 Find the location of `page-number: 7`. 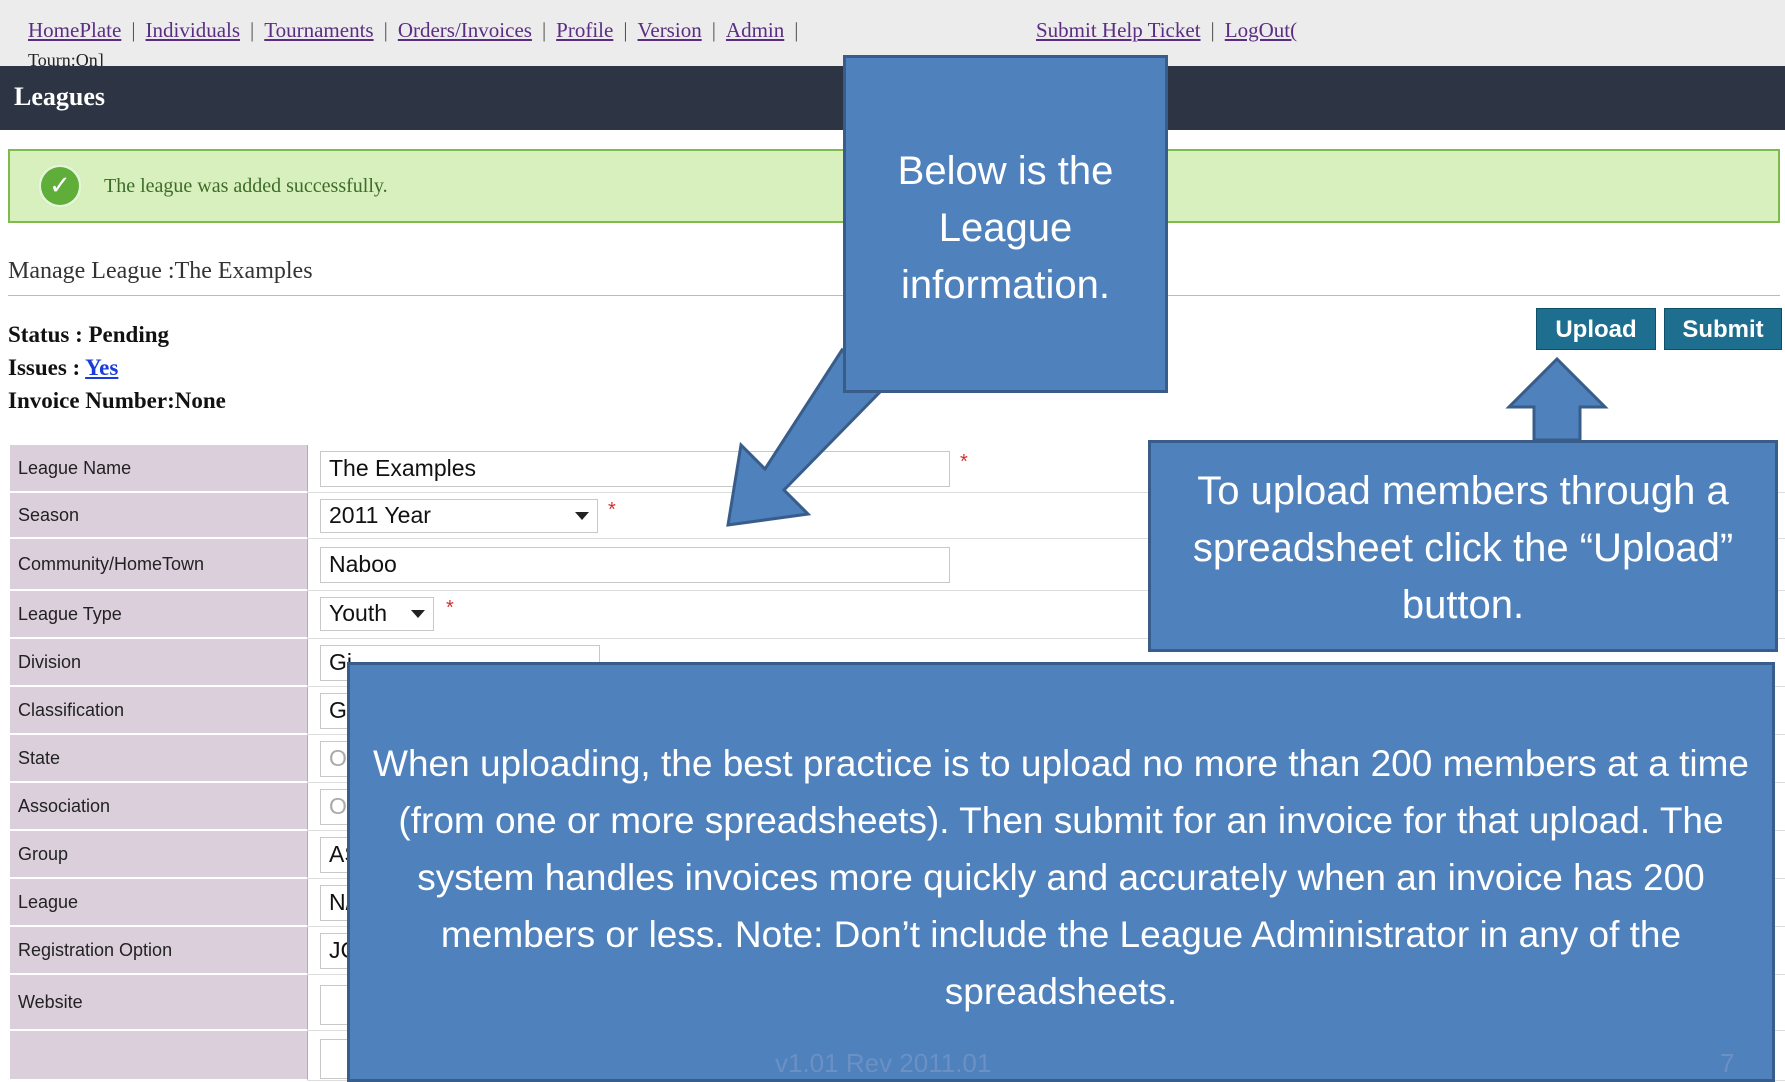

page-number: 7 is located at coordinates (1727, 1063).